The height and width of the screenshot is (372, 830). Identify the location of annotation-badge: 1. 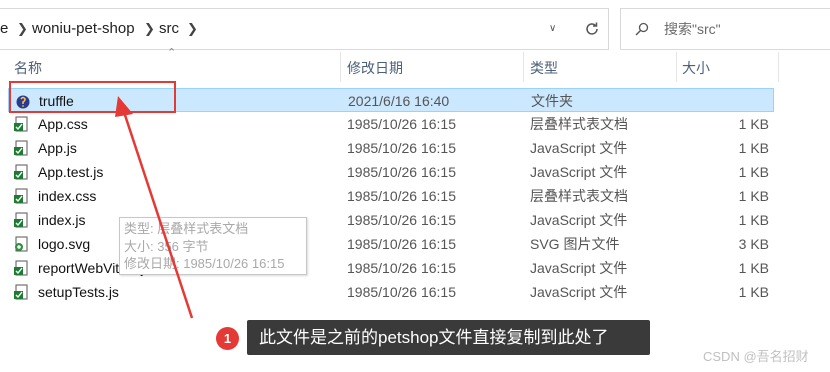
(227, 338).